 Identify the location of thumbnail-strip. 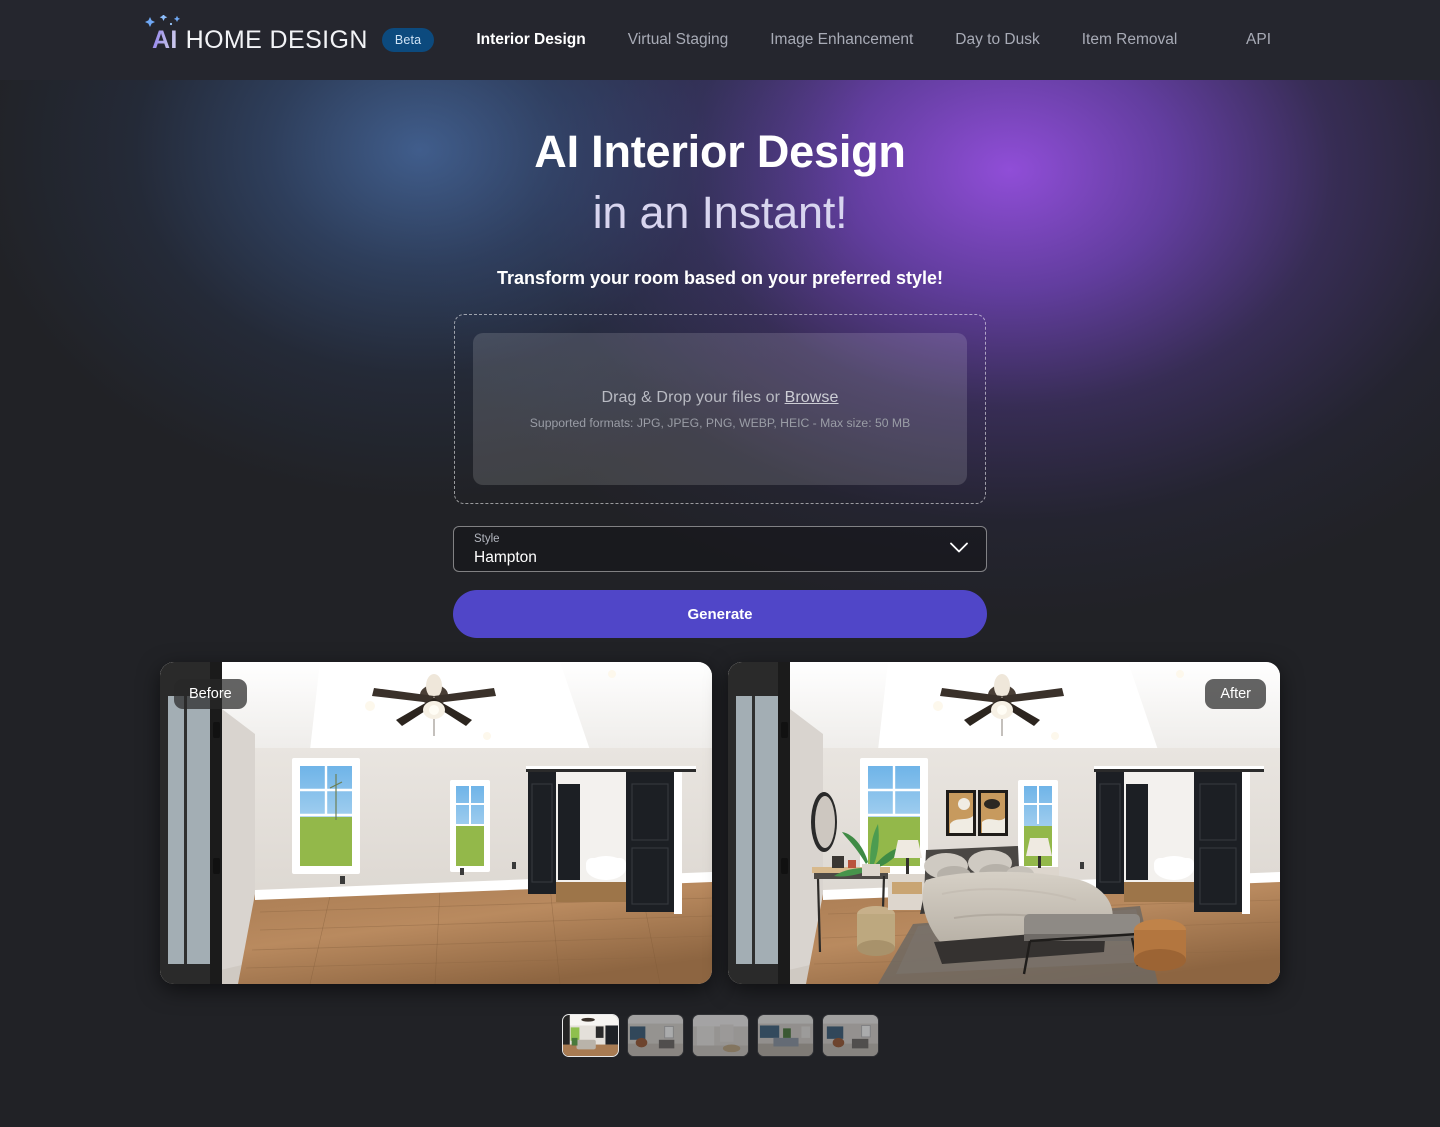
(720, 1035).